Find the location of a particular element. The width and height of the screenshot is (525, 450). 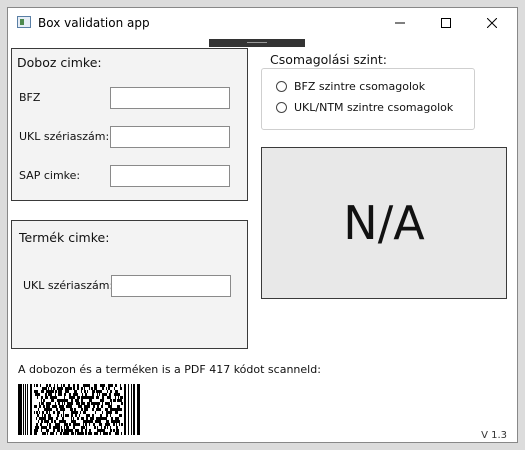

version-label: V 1.3 is located at coordinates (494, 435).